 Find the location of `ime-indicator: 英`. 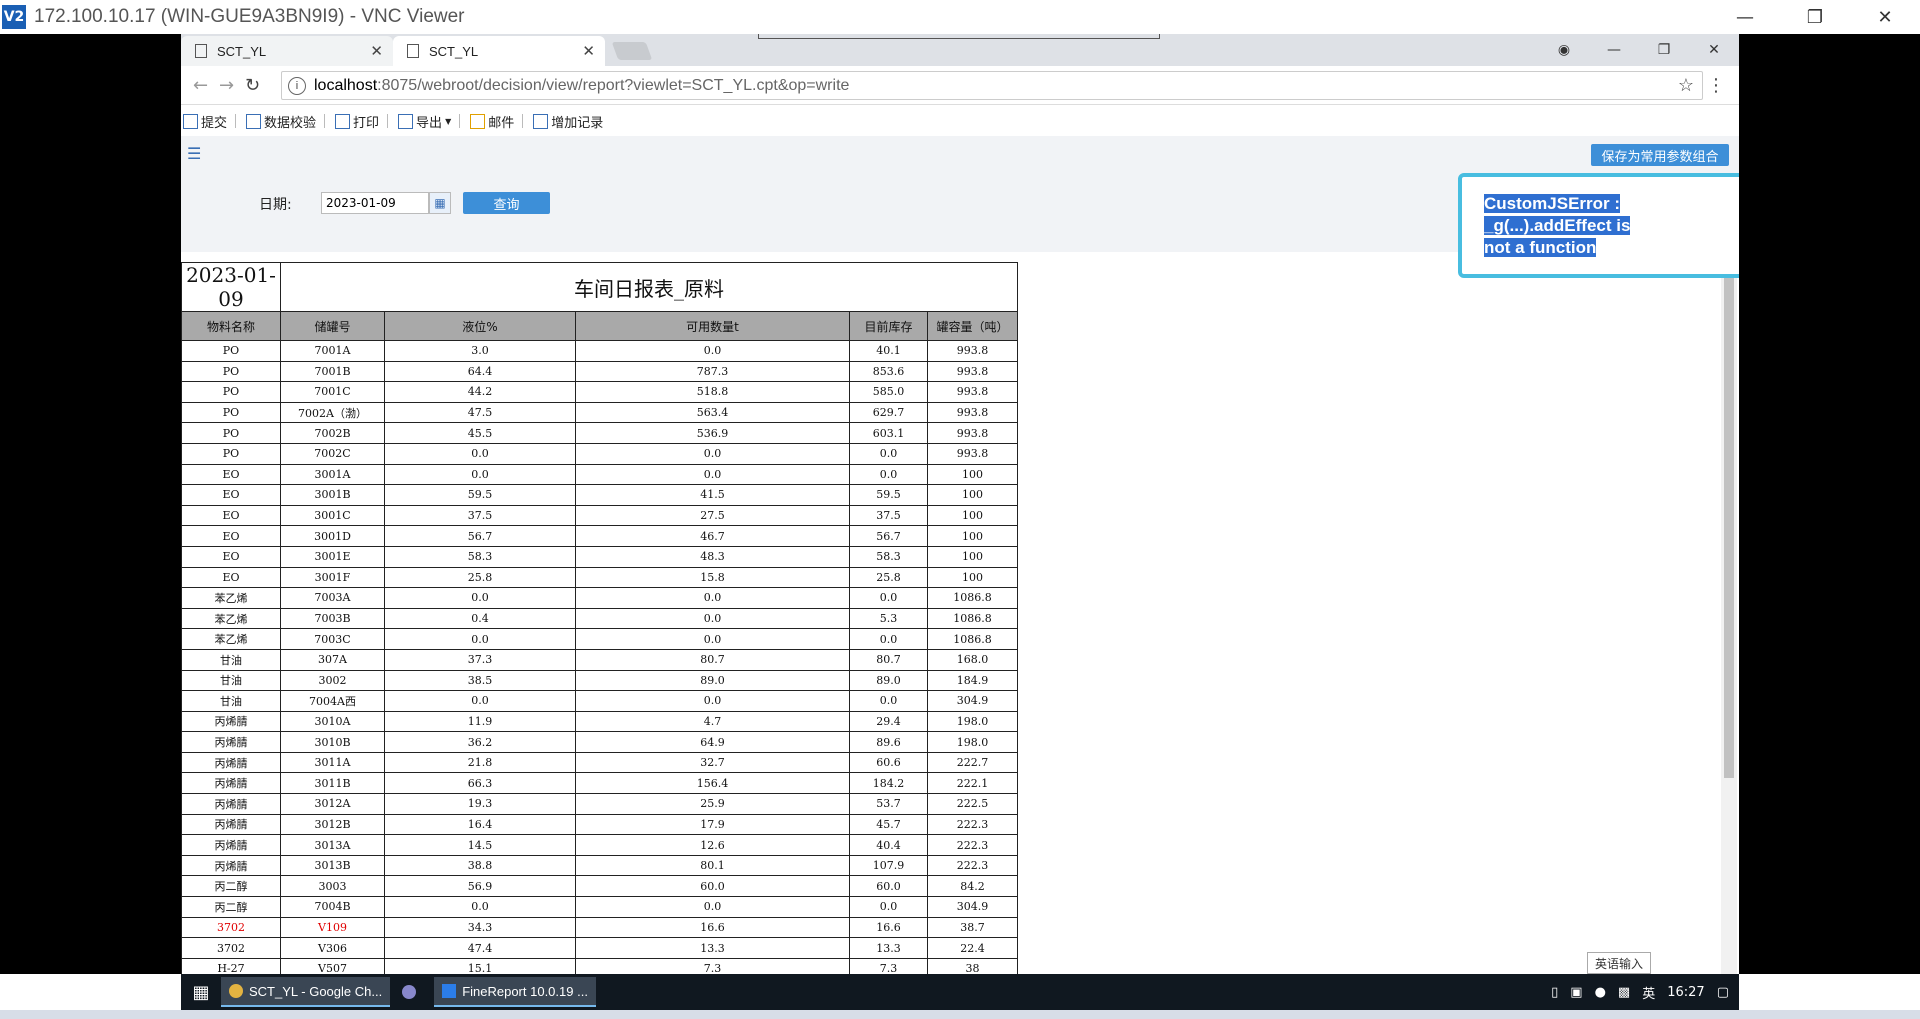

ime-indicator: 英 is located at coordinates (1648, 992).